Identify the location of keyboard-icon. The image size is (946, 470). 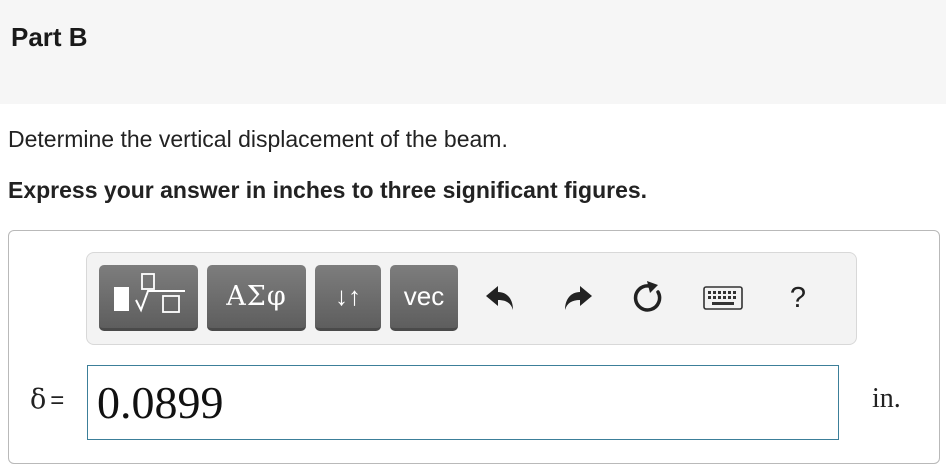
(723, 298).